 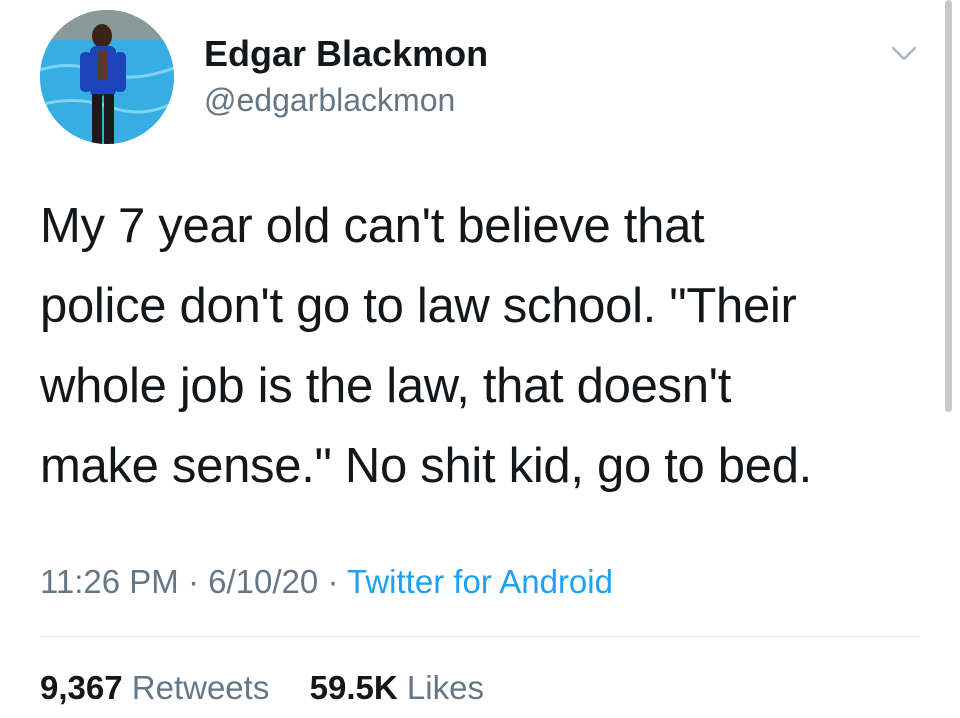 I want to click on tweet-date: 6/10/20, so click(x=263, y=581).